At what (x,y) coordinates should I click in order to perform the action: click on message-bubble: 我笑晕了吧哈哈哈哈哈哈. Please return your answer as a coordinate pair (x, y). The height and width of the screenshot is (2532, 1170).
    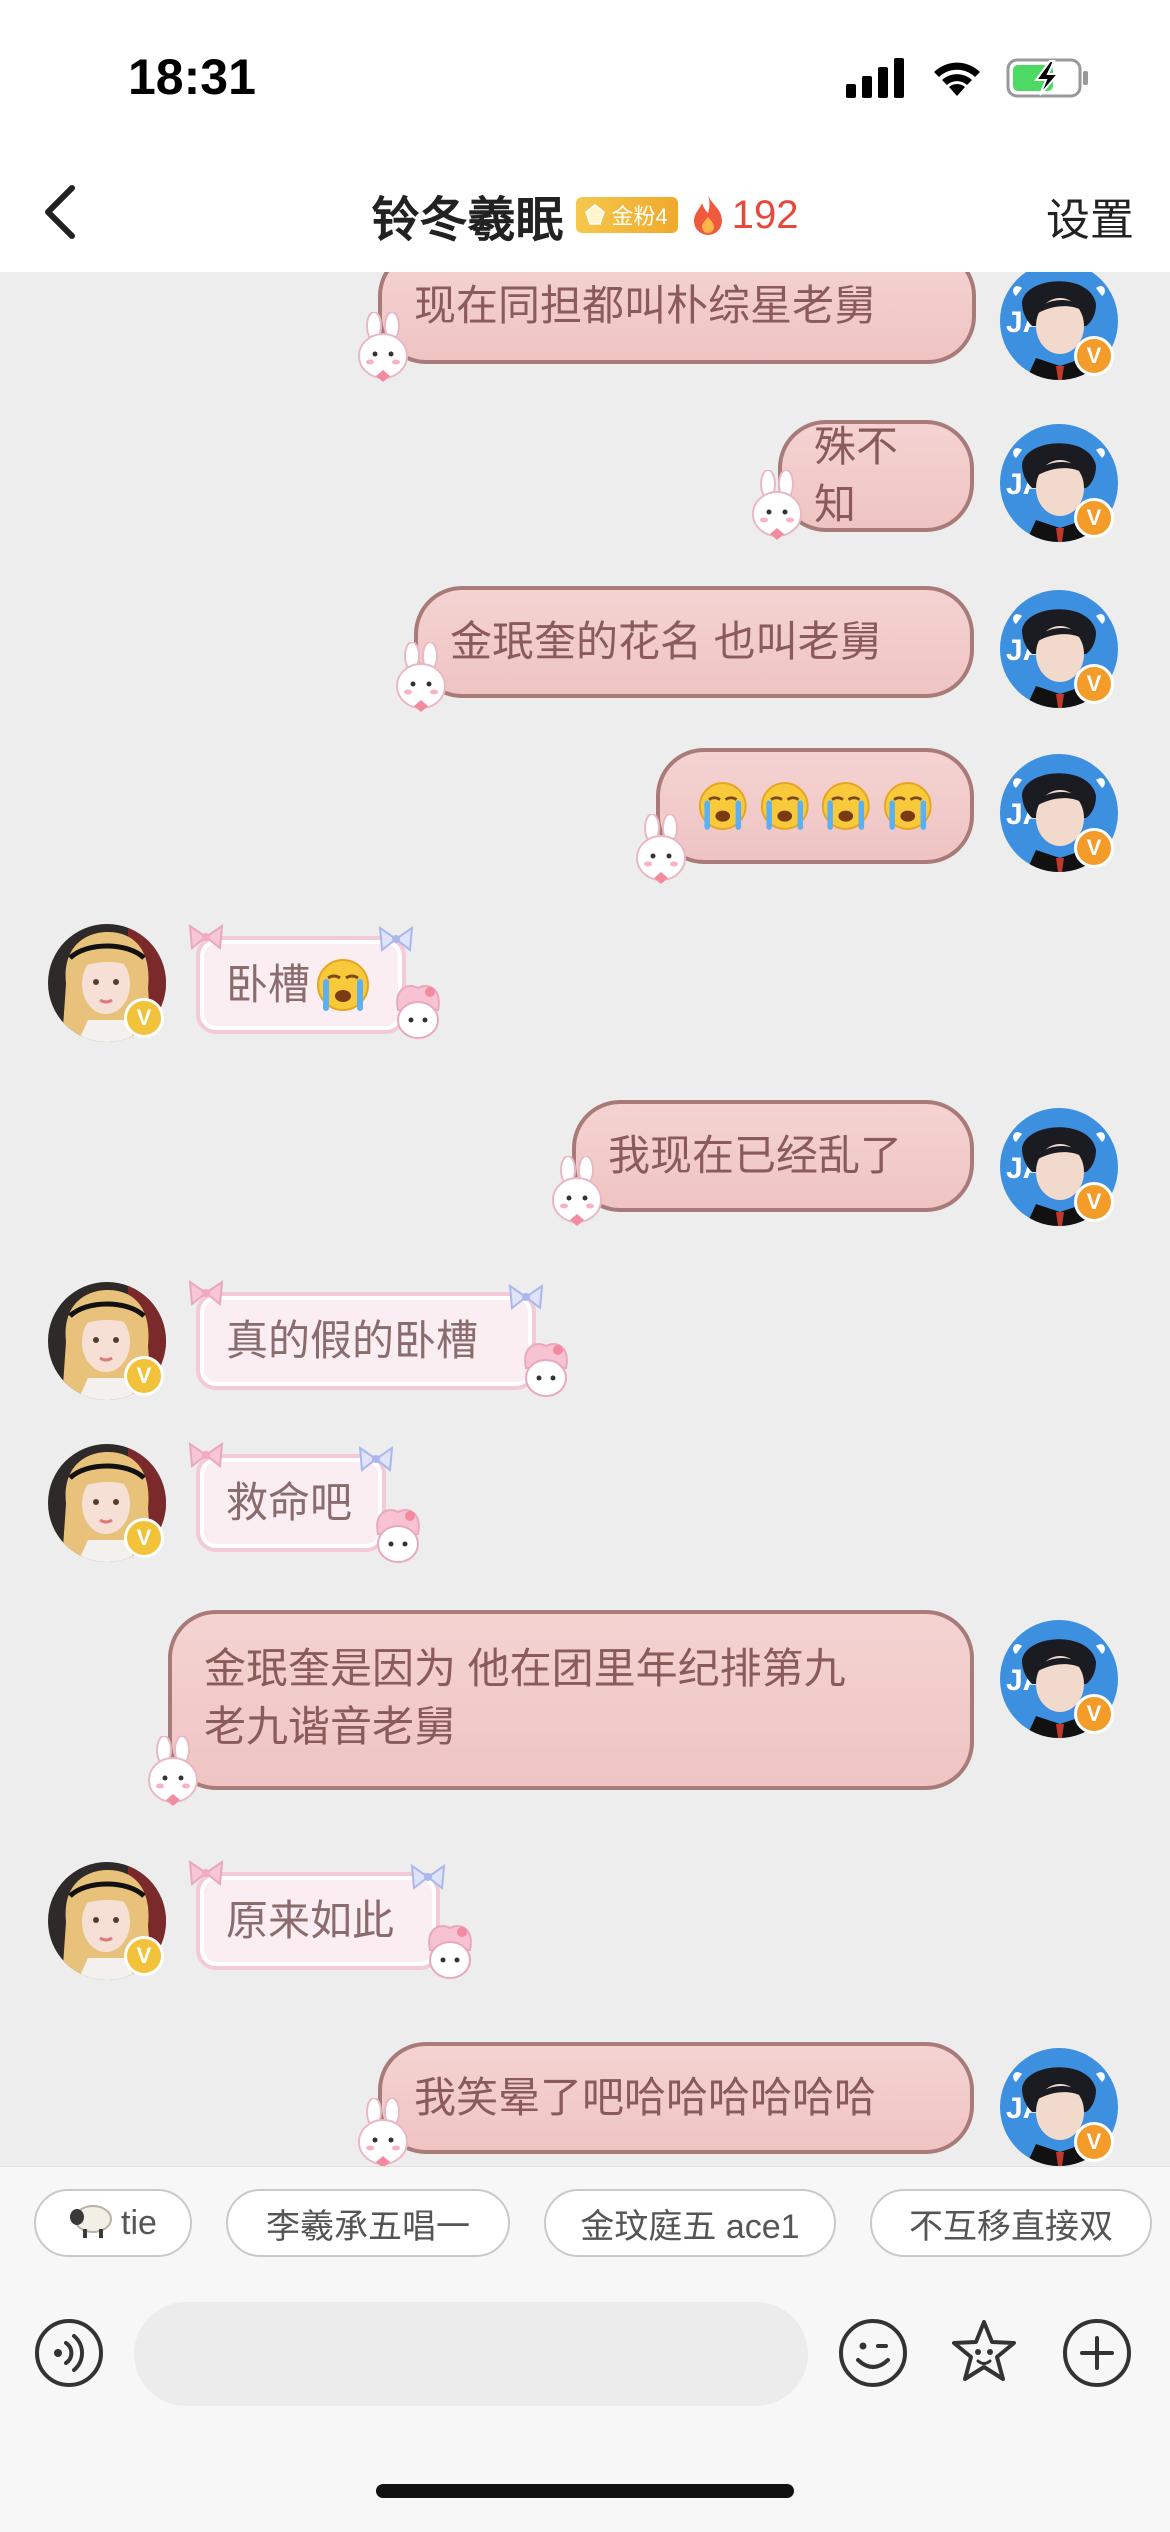
    Looking at the image, I should click on (676, 2091).